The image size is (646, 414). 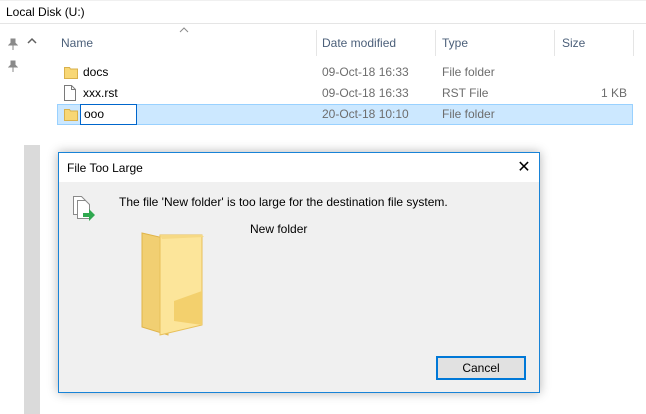 What do you see at coordinates (108, 114) in the screenshot?
I see `rename-input: ooo` at bounding box center [108, 114].